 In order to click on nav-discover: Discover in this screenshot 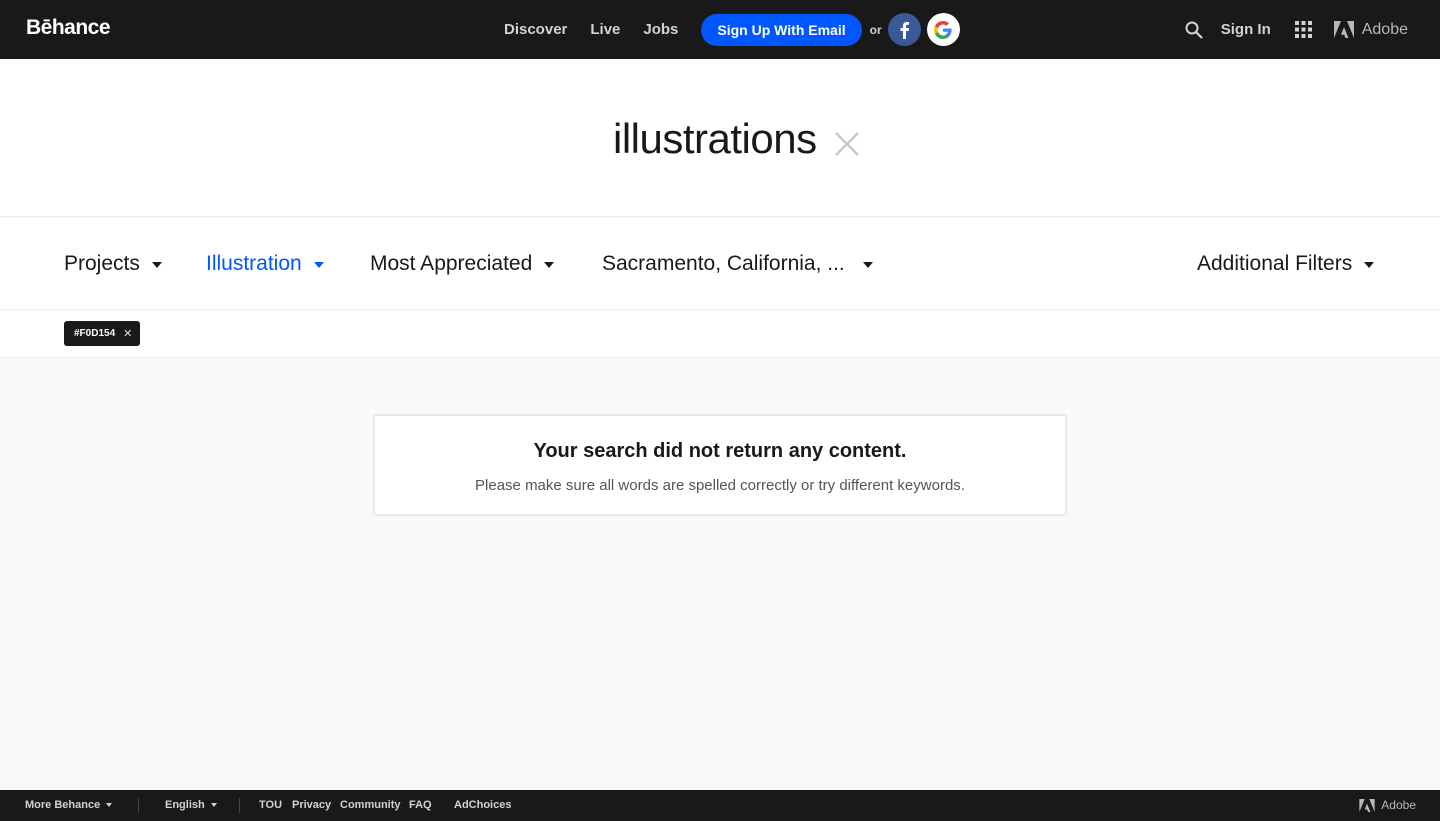, I will do `click(535, 29)`.